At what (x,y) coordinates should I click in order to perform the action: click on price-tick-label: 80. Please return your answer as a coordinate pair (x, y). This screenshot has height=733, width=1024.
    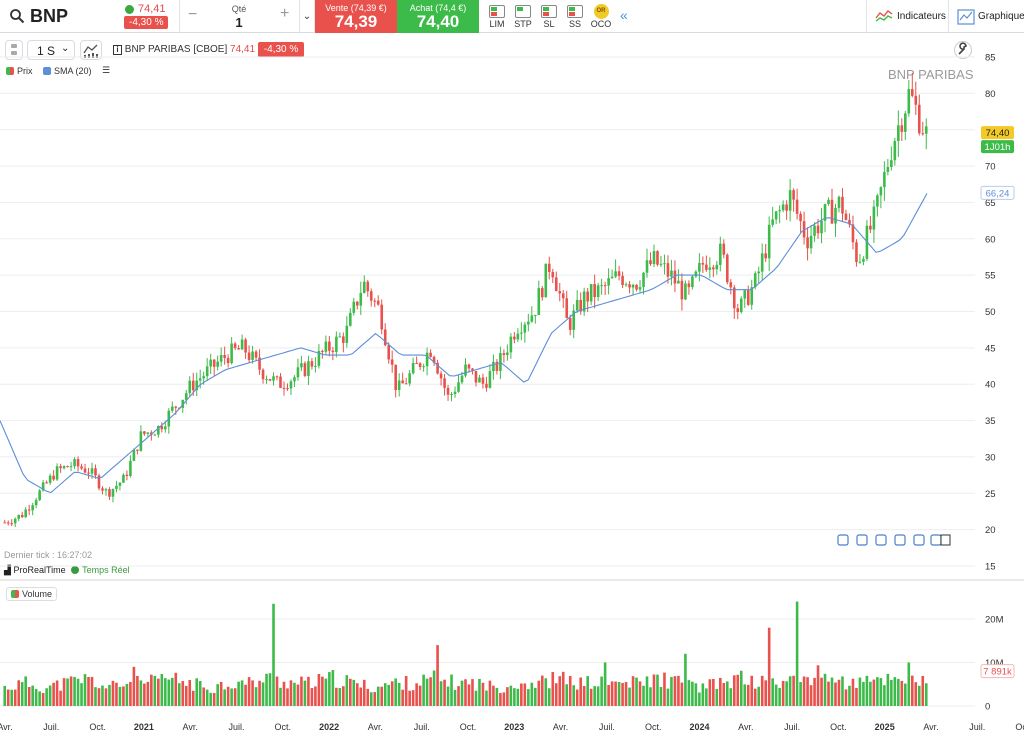
    Looking at the image, I should click on (990, 94).